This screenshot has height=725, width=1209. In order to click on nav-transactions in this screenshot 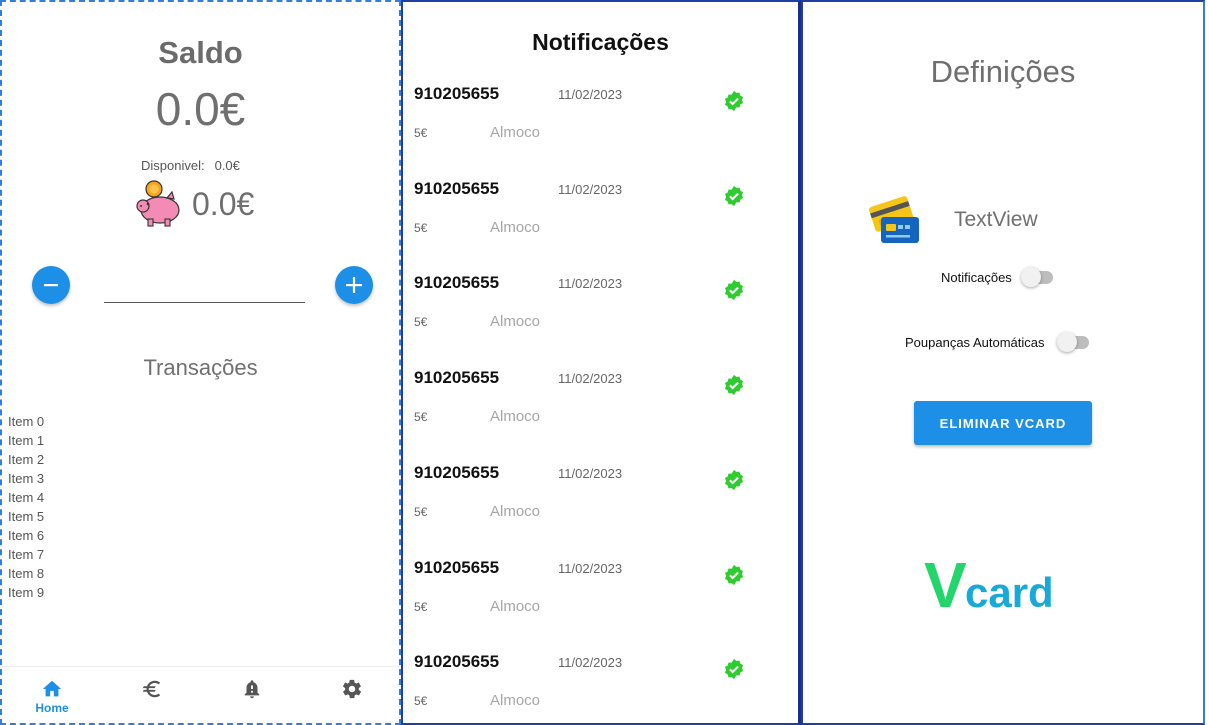, I will do `click(152, 695)`.